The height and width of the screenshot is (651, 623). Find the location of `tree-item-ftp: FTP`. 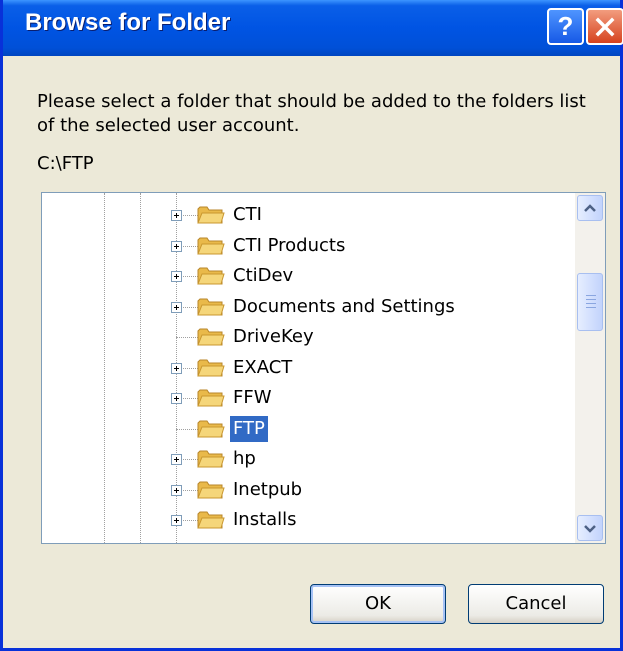

tree-item-ftp: FTP is located at coordinates (307, 430).